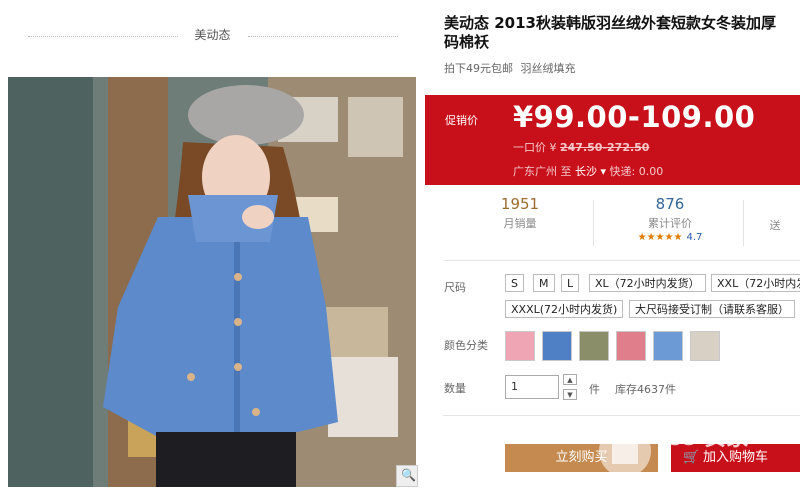 This screenshot has height=492, width=800. I want to click on color-label: 颜色分类, so click(466, 345).